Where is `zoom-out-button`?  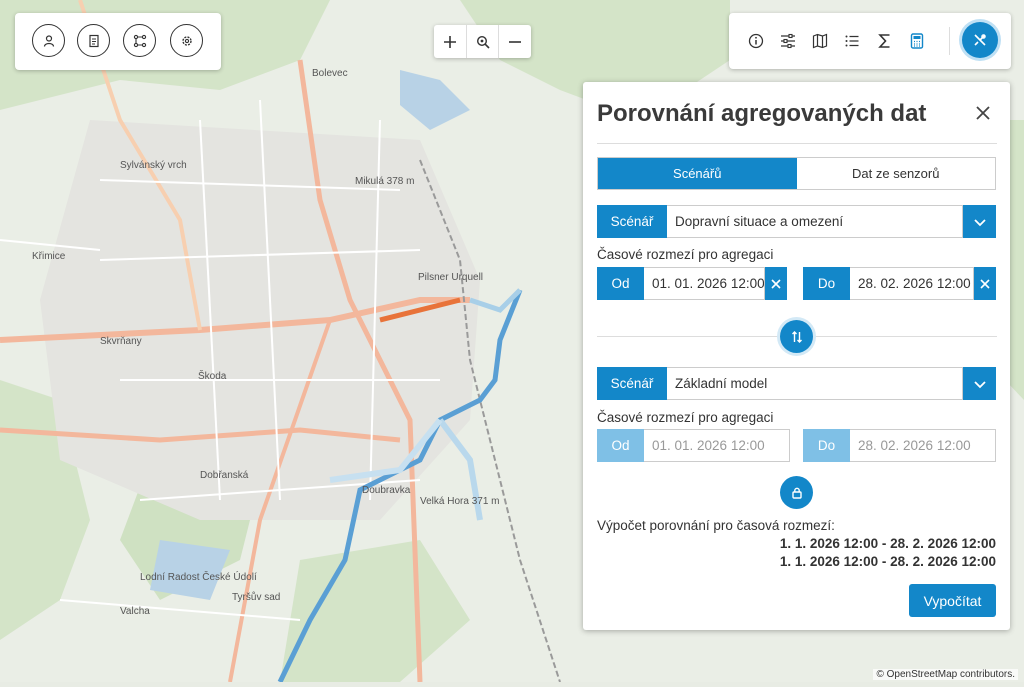 zoom-out-button is located at coordinates (515, 41).